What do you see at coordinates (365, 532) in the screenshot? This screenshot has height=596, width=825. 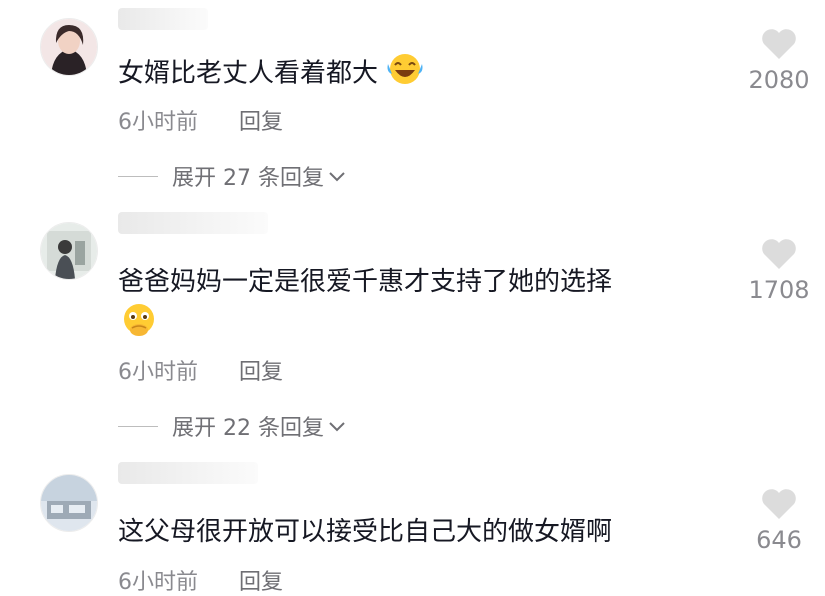 I see `comment-text: 这父母很开放可以接受比自己大的做女婿啊` at bounding box center [365, 532].